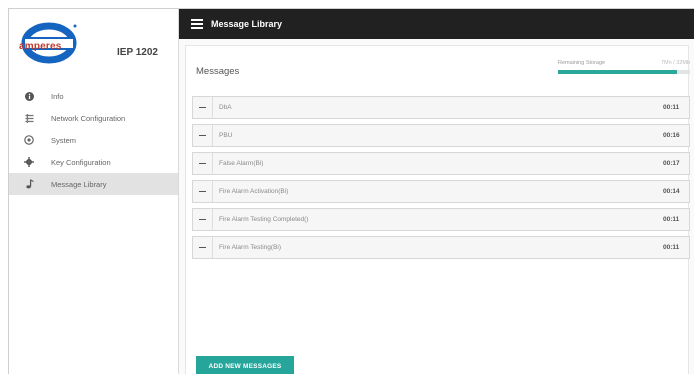 The image size is (694, 374). I want to click on sidebar-item-info: Info, so click(93, 96).